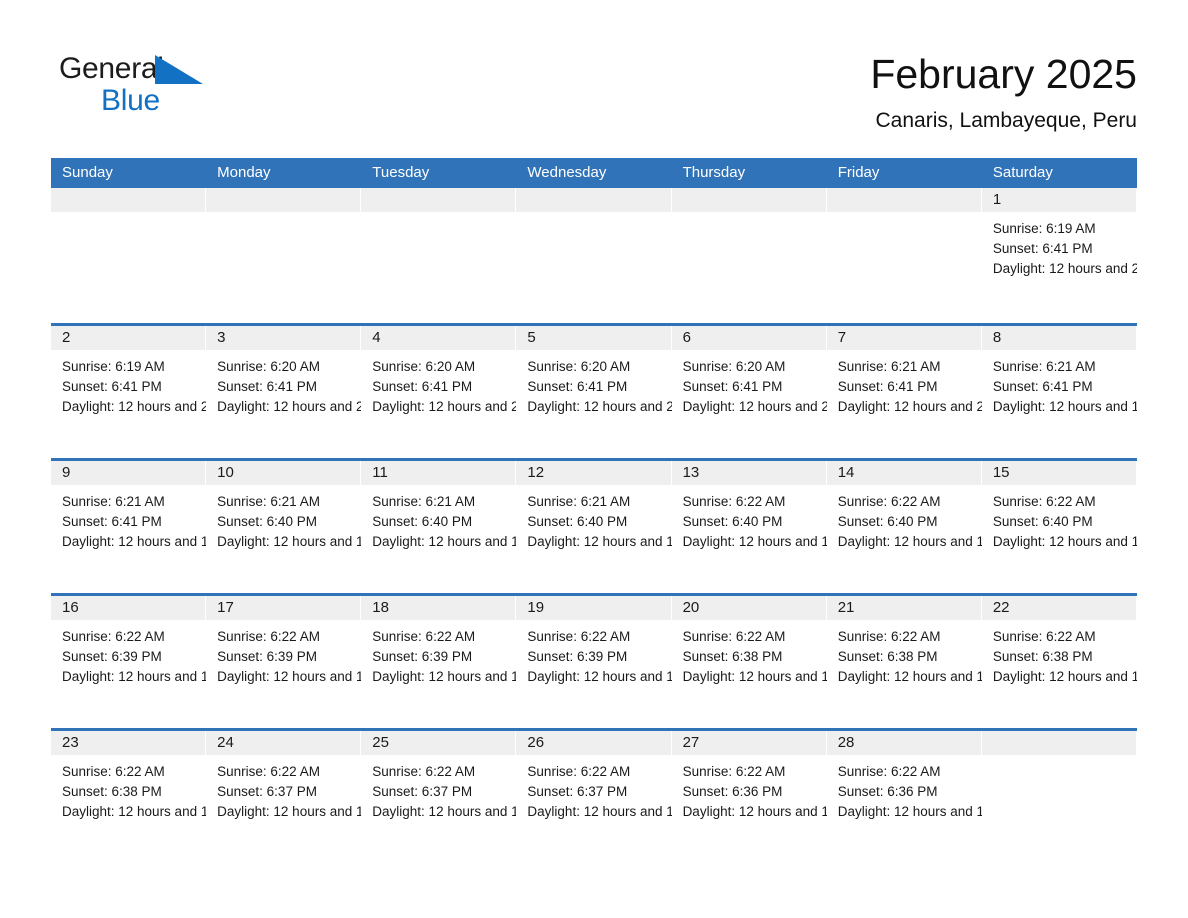 The image size is (1188, 918). I want to click on day-number: 16, so click(129, 608).